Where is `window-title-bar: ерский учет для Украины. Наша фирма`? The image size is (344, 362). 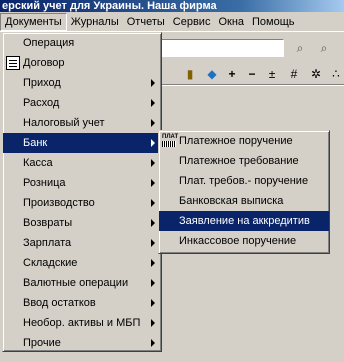 window-title-bar: ерский учет для Украины. Наша фирма is located at coordinates (172, 6).